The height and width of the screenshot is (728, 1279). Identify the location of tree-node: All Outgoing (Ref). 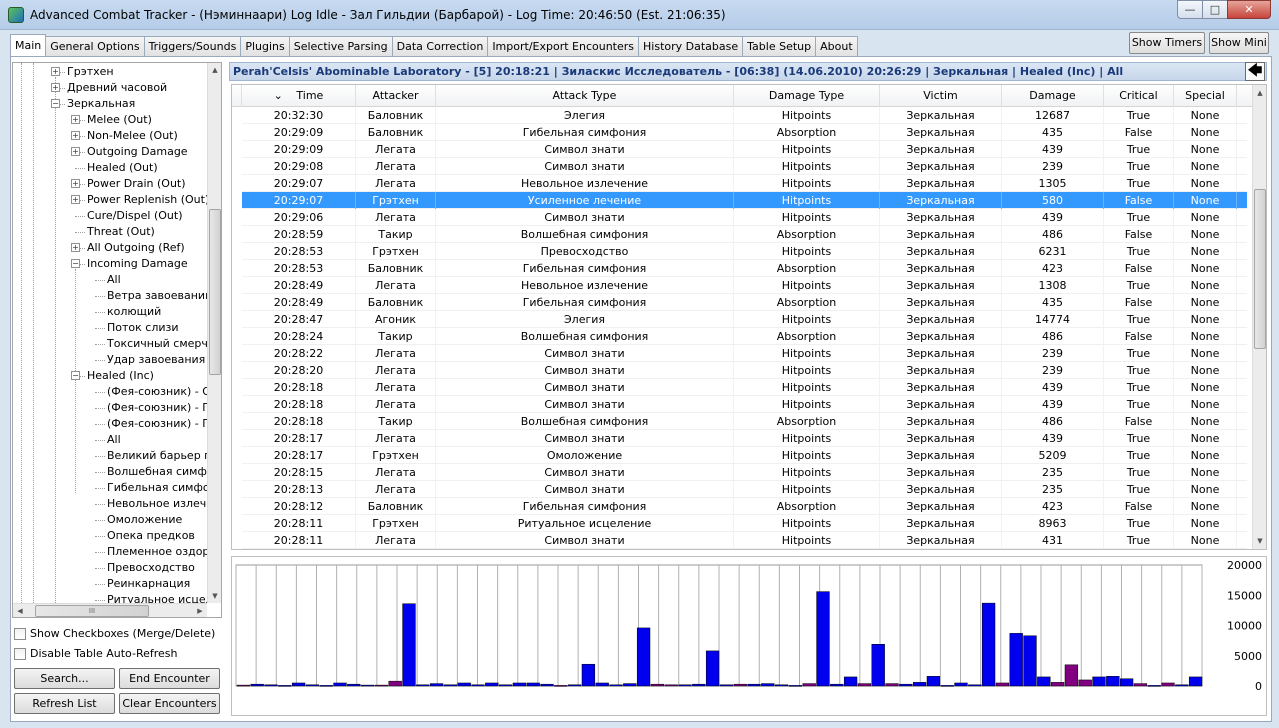
(136, 248).